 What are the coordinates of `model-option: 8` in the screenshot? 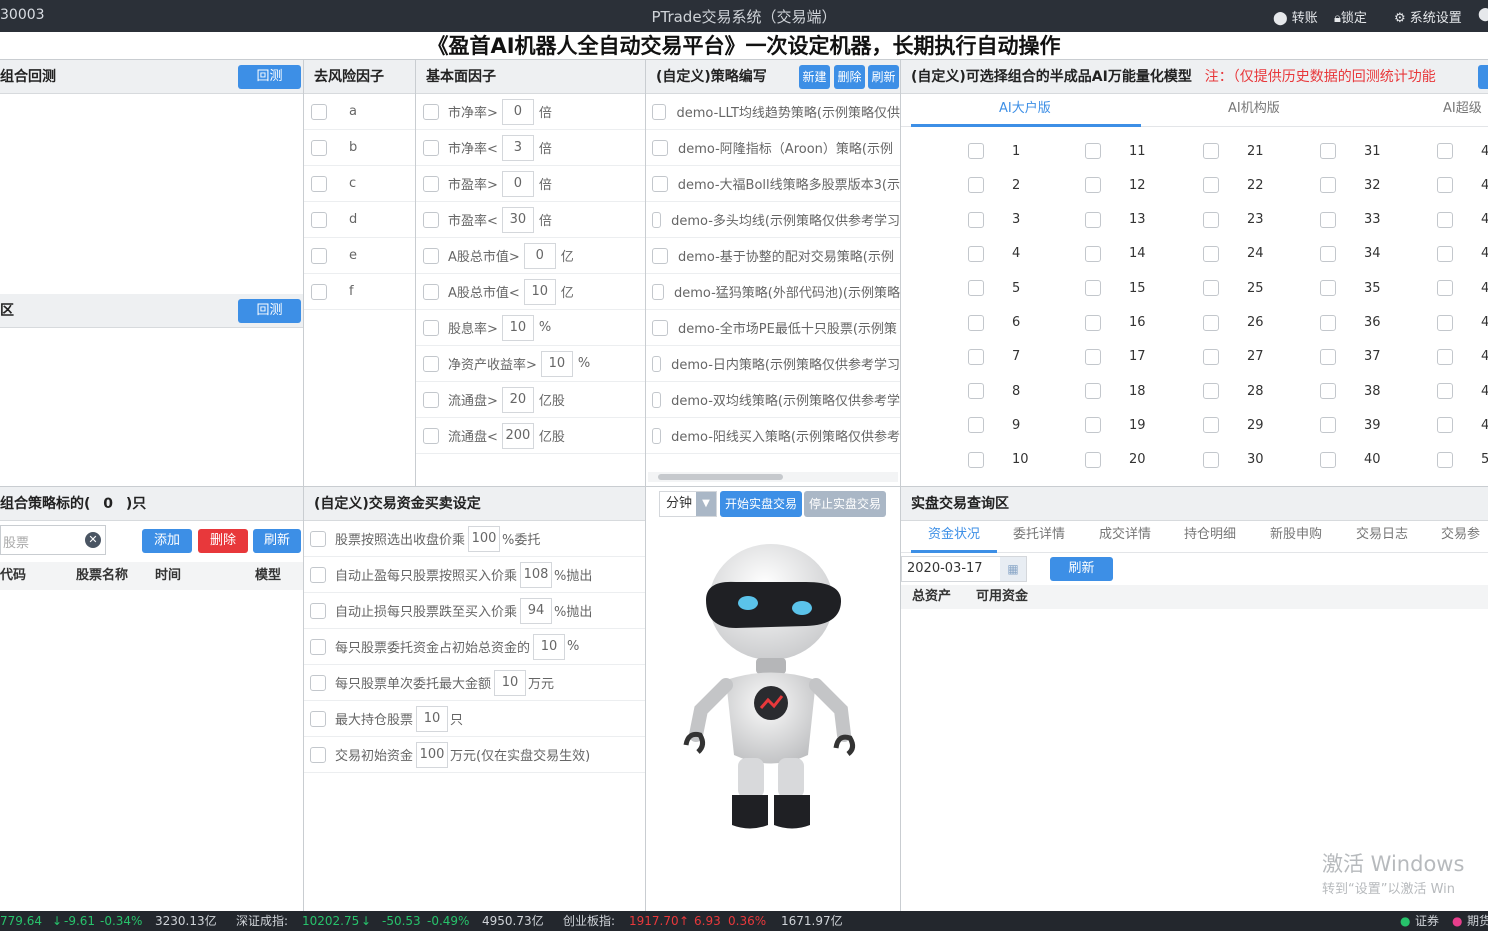 It's located at (980, 391).